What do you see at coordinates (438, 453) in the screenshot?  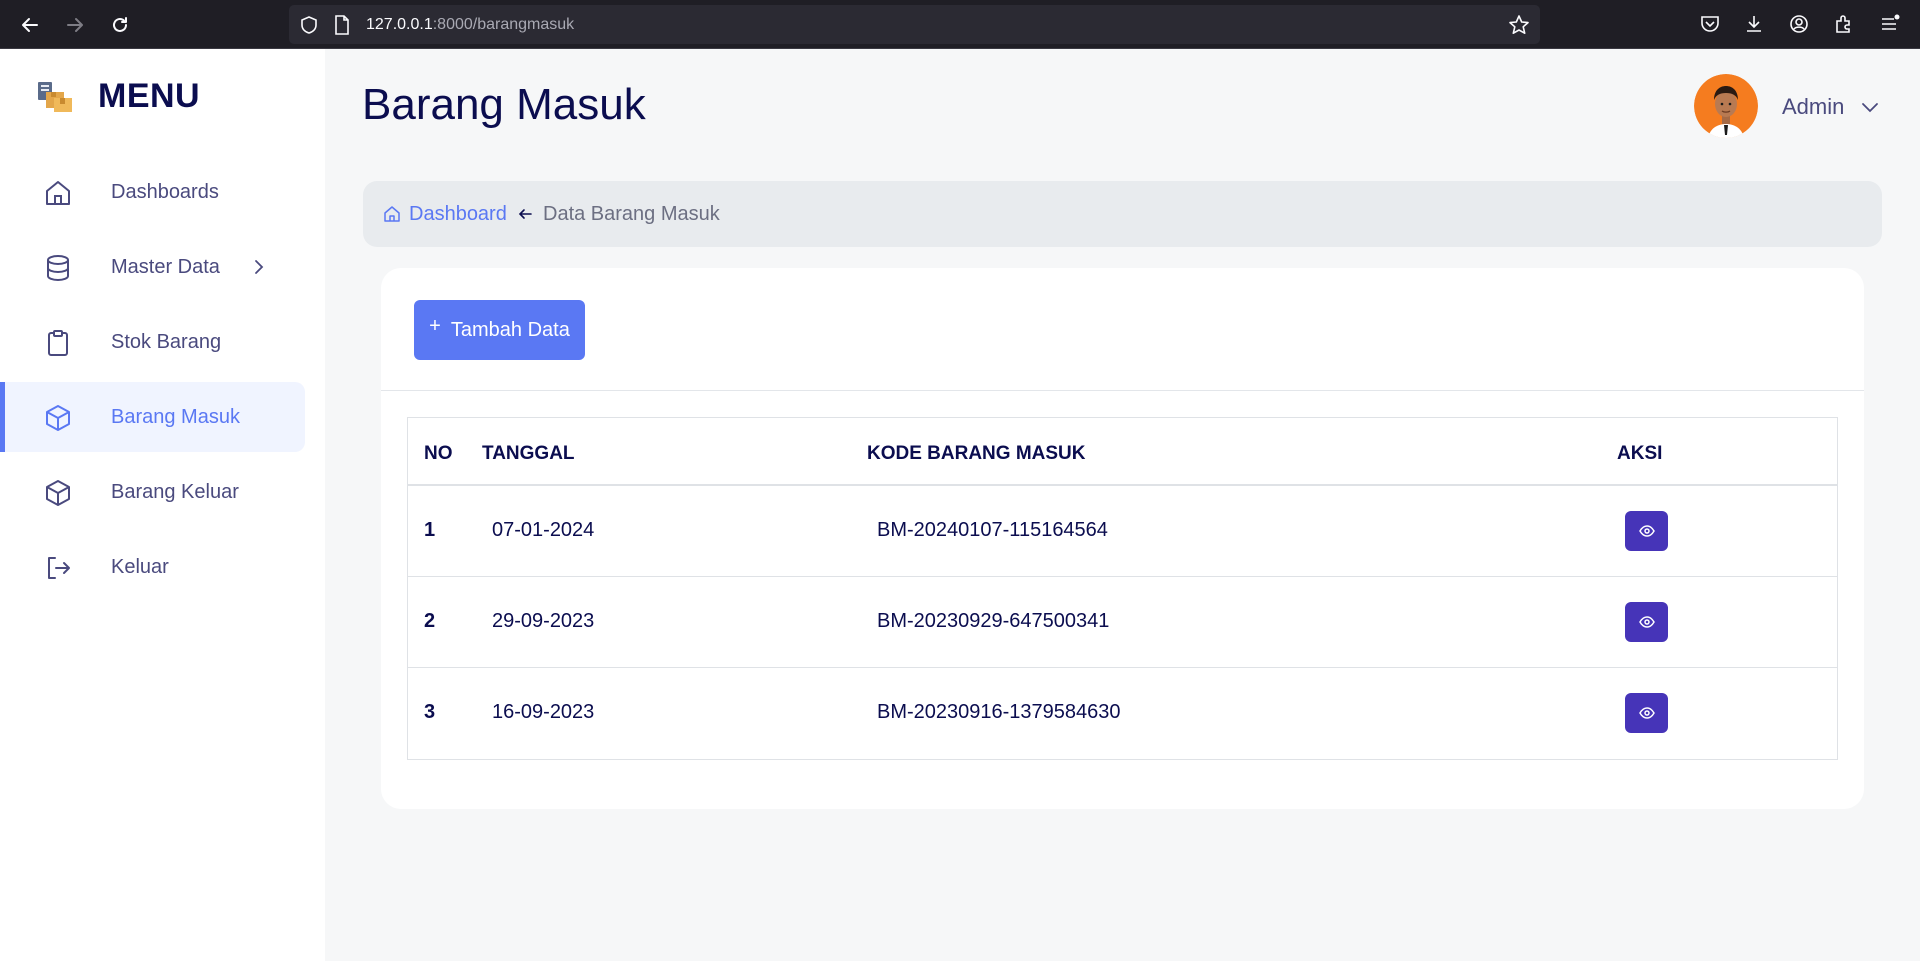 I see `column-header-no: NO` at bounding box center [438, 453].